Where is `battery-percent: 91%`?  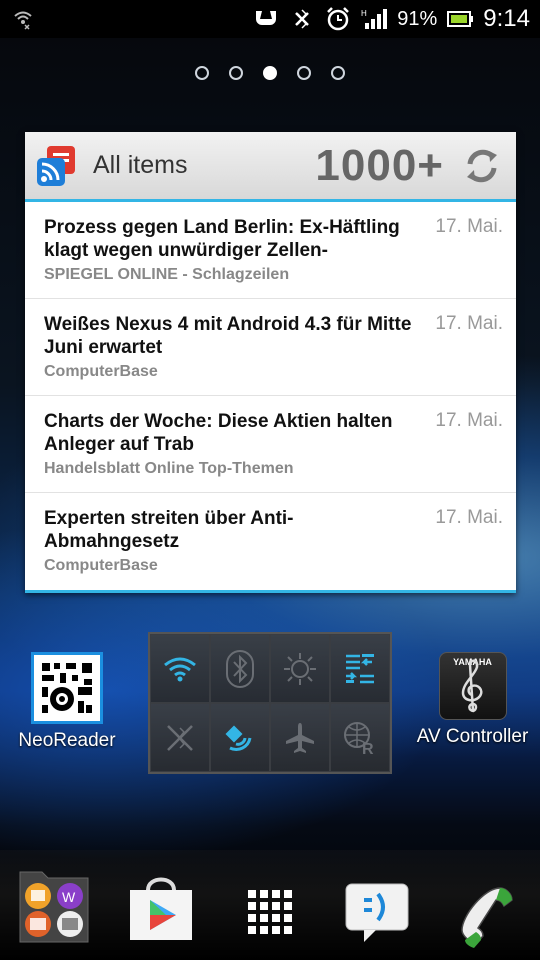
battery-percent: 91% is located at coordinates (417, 18).